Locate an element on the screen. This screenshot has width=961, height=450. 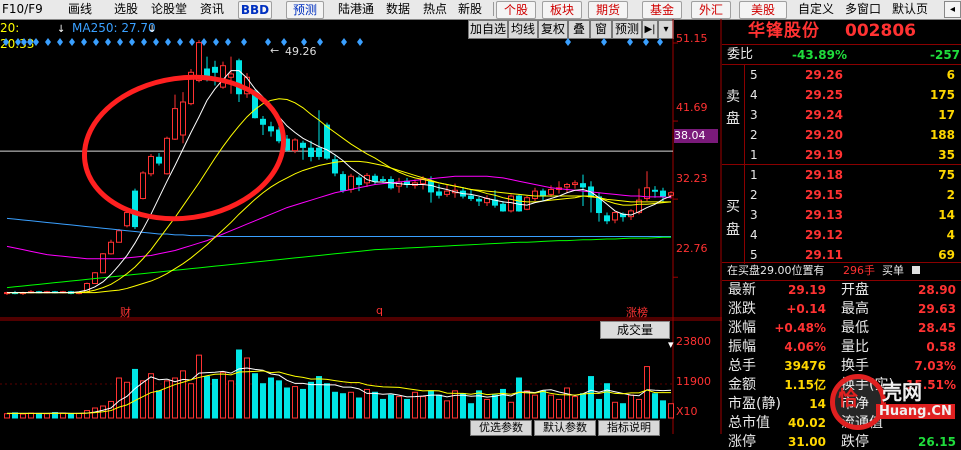
indicator-selector: 成交量 is located at coordinates (635, 330).